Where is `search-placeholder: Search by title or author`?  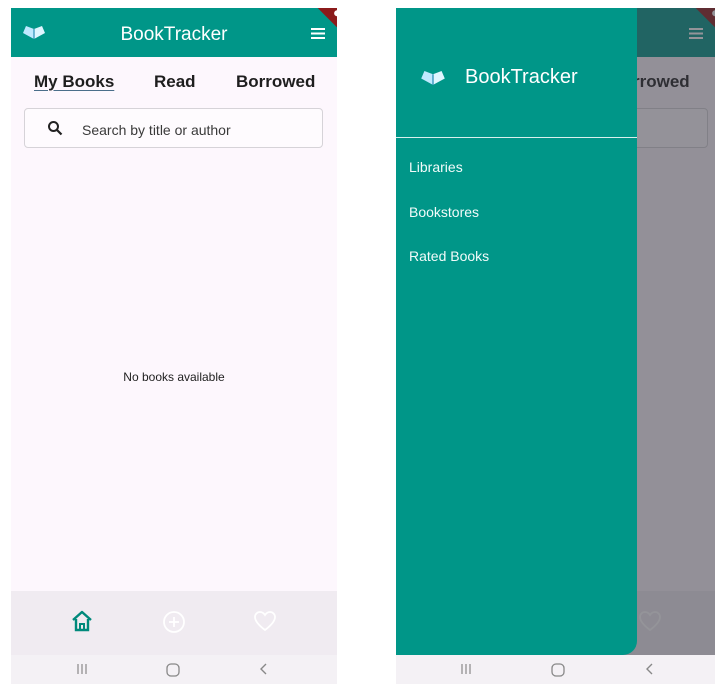 search-placeholder: Search by title or author is located at coordinates (156, 130).